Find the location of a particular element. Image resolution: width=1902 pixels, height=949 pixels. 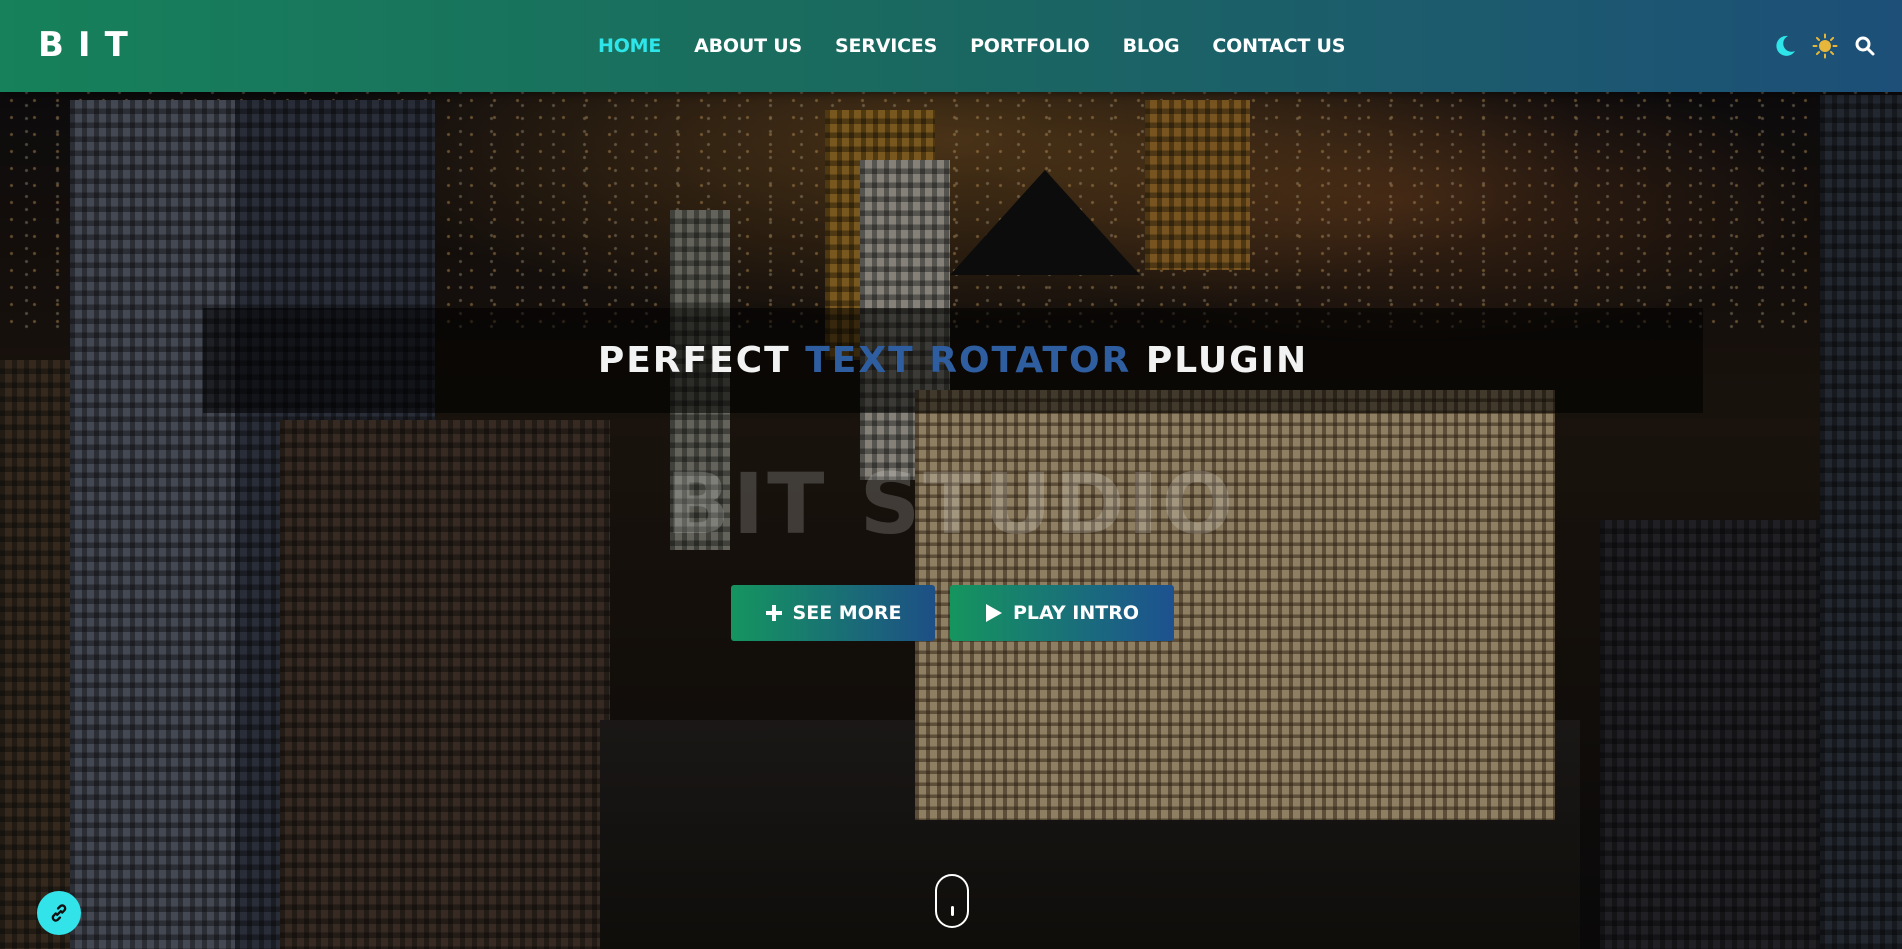

link-button is located at coordinates (59, 913).